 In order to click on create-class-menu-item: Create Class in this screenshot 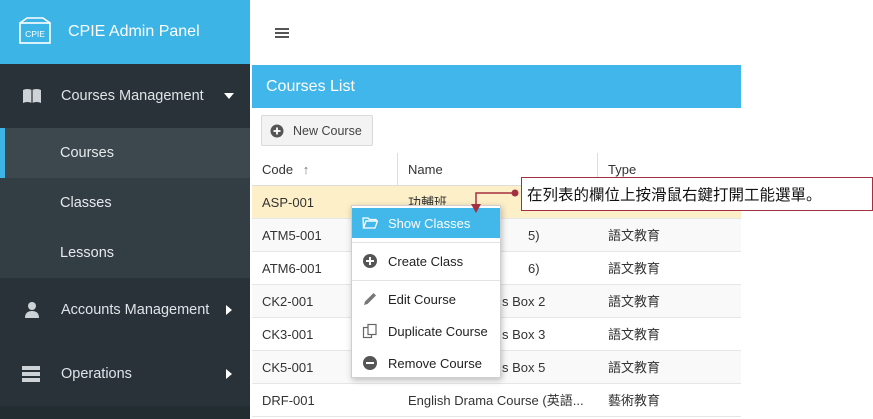, I will do `click(426, 261)`.